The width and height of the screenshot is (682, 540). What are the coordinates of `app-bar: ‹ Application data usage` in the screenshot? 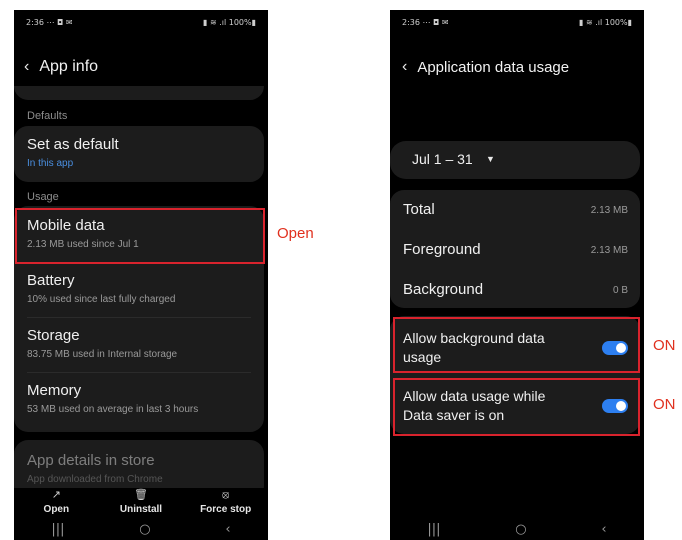 It's located at (485, 67).